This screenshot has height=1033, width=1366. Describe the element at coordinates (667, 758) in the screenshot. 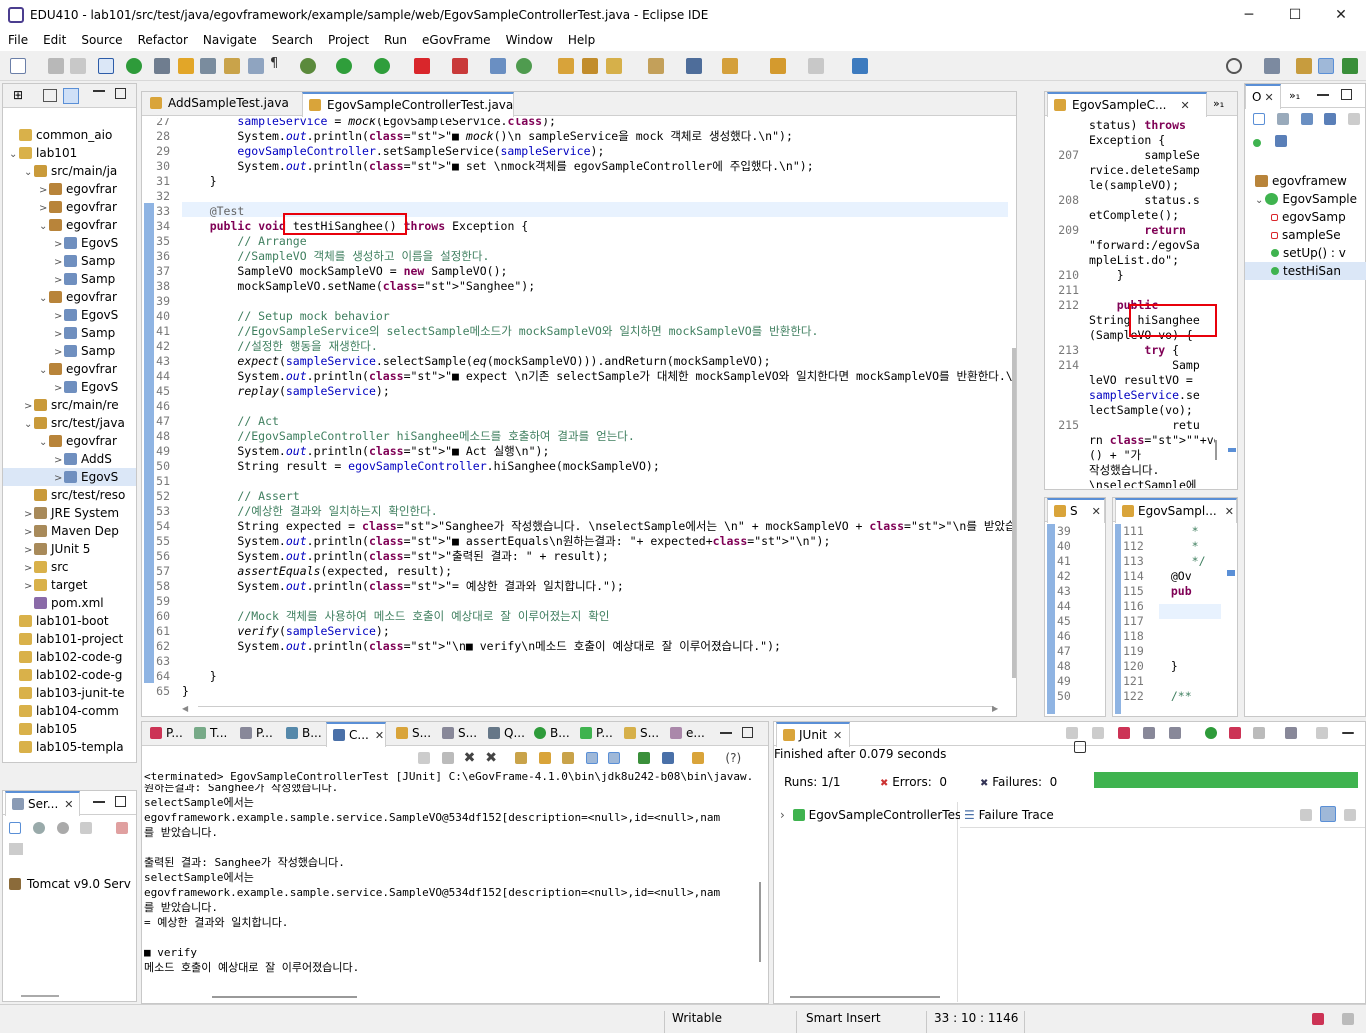

I see `display-console-icon` at that location.